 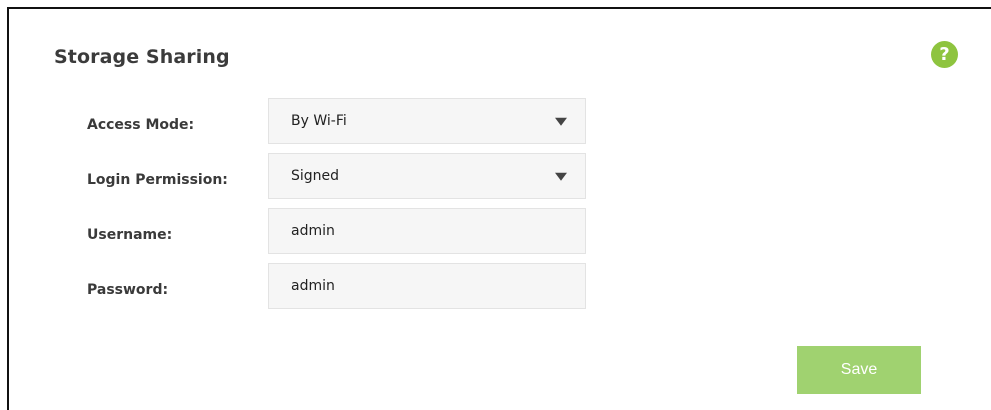 What do you see at coordinates (319, 121) in the screenshot?
I see `access-mode-value: By Wi-Fi` at bounding box center [319, 121].